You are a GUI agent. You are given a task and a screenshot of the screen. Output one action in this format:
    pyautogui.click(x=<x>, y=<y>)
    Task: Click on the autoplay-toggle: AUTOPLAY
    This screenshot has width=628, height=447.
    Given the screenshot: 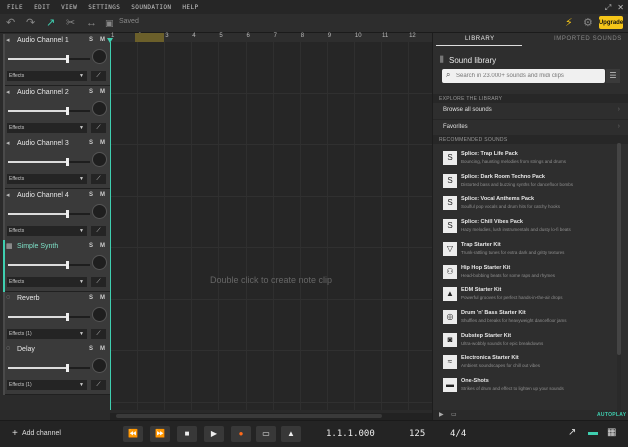 What is the action you would take?
    pyautogui.click(x=611, y=415)
    